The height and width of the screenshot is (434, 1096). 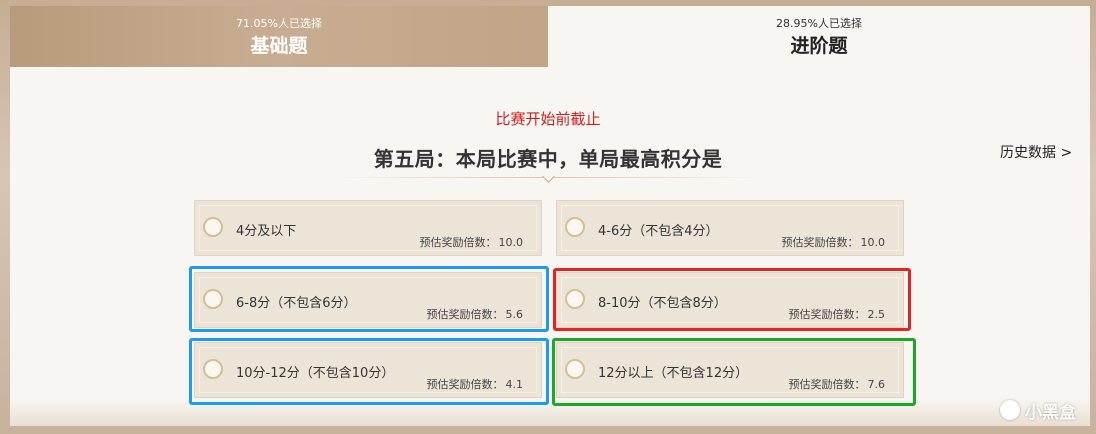 What do you see at coordinates (734, 372) in the screenshot?
I see `highlight-box-green` at bounding box center [734, 372].